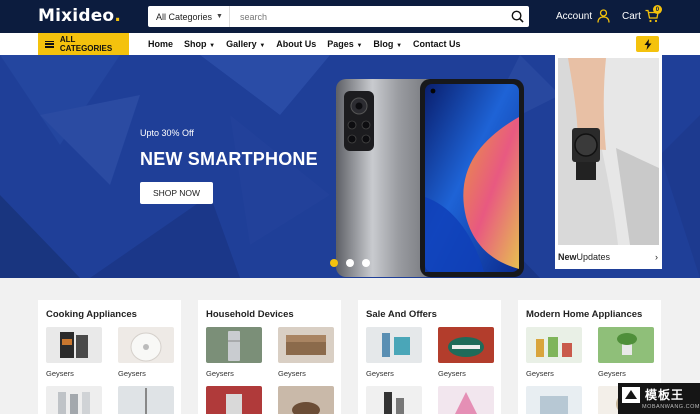 The height and width of the screenshot is (414, 700). I want to click on watermark-cn: 模板王, so click(665, 395).